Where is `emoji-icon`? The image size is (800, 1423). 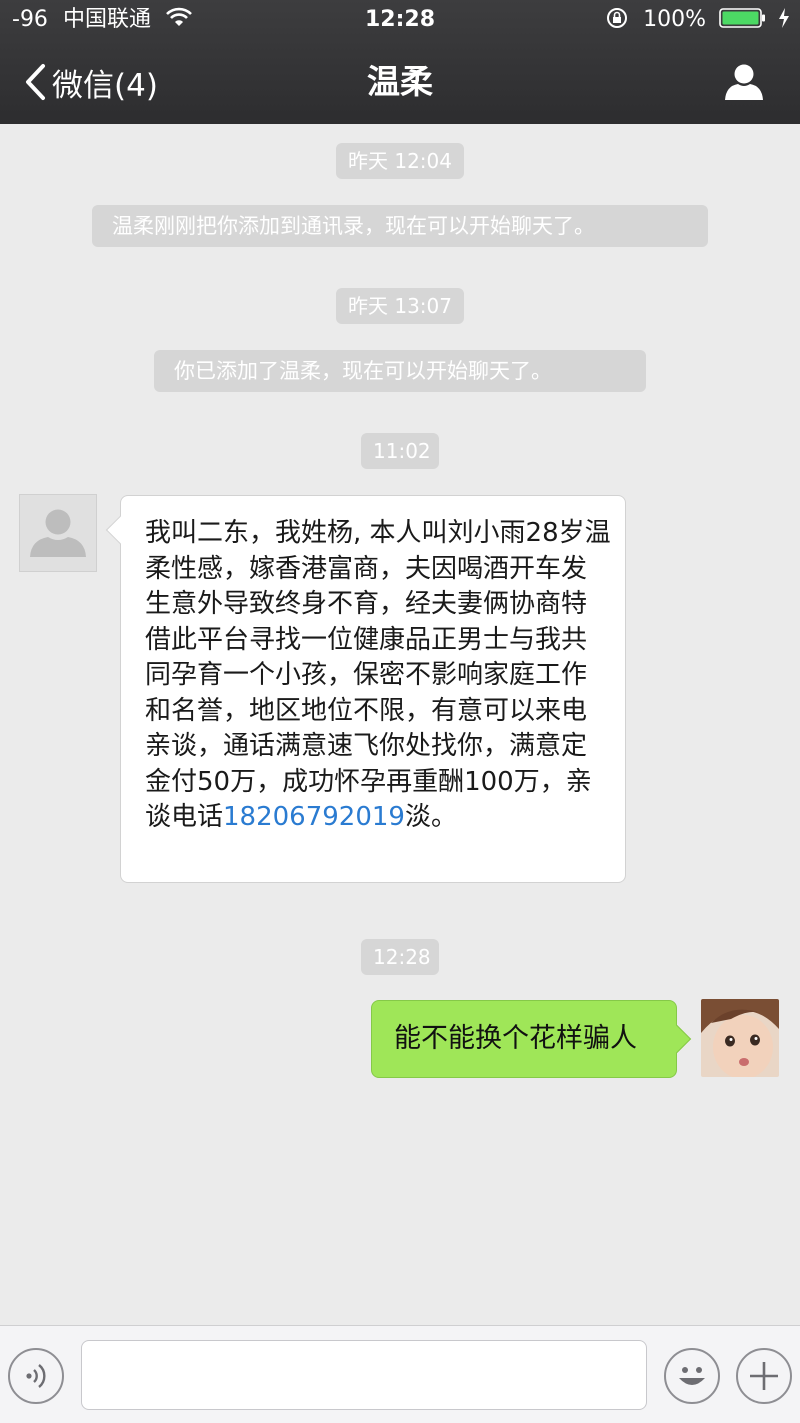 emoji-icon is located at coordinates (692, 1376).